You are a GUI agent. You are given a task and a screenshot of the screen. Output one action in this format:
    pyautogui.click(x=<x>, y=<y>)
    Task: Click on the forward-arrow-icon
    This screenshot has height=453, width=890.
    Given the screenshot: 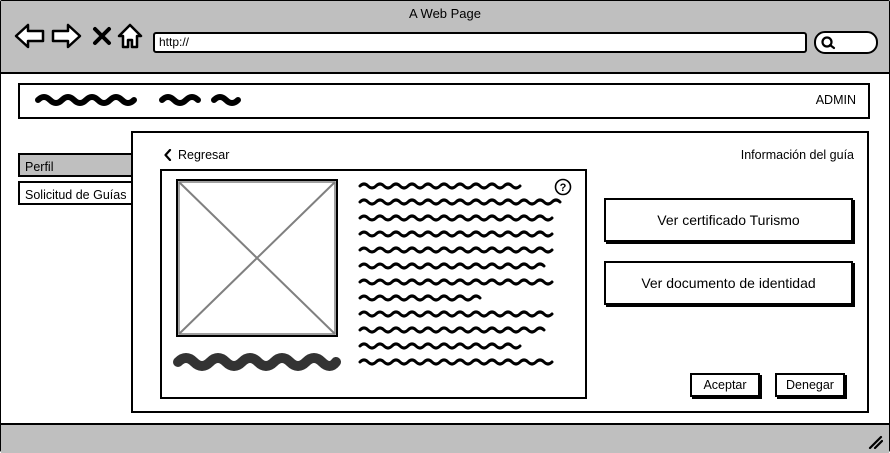 What is the action you would take?
    pyautogui.click(x=66, y=36)
    